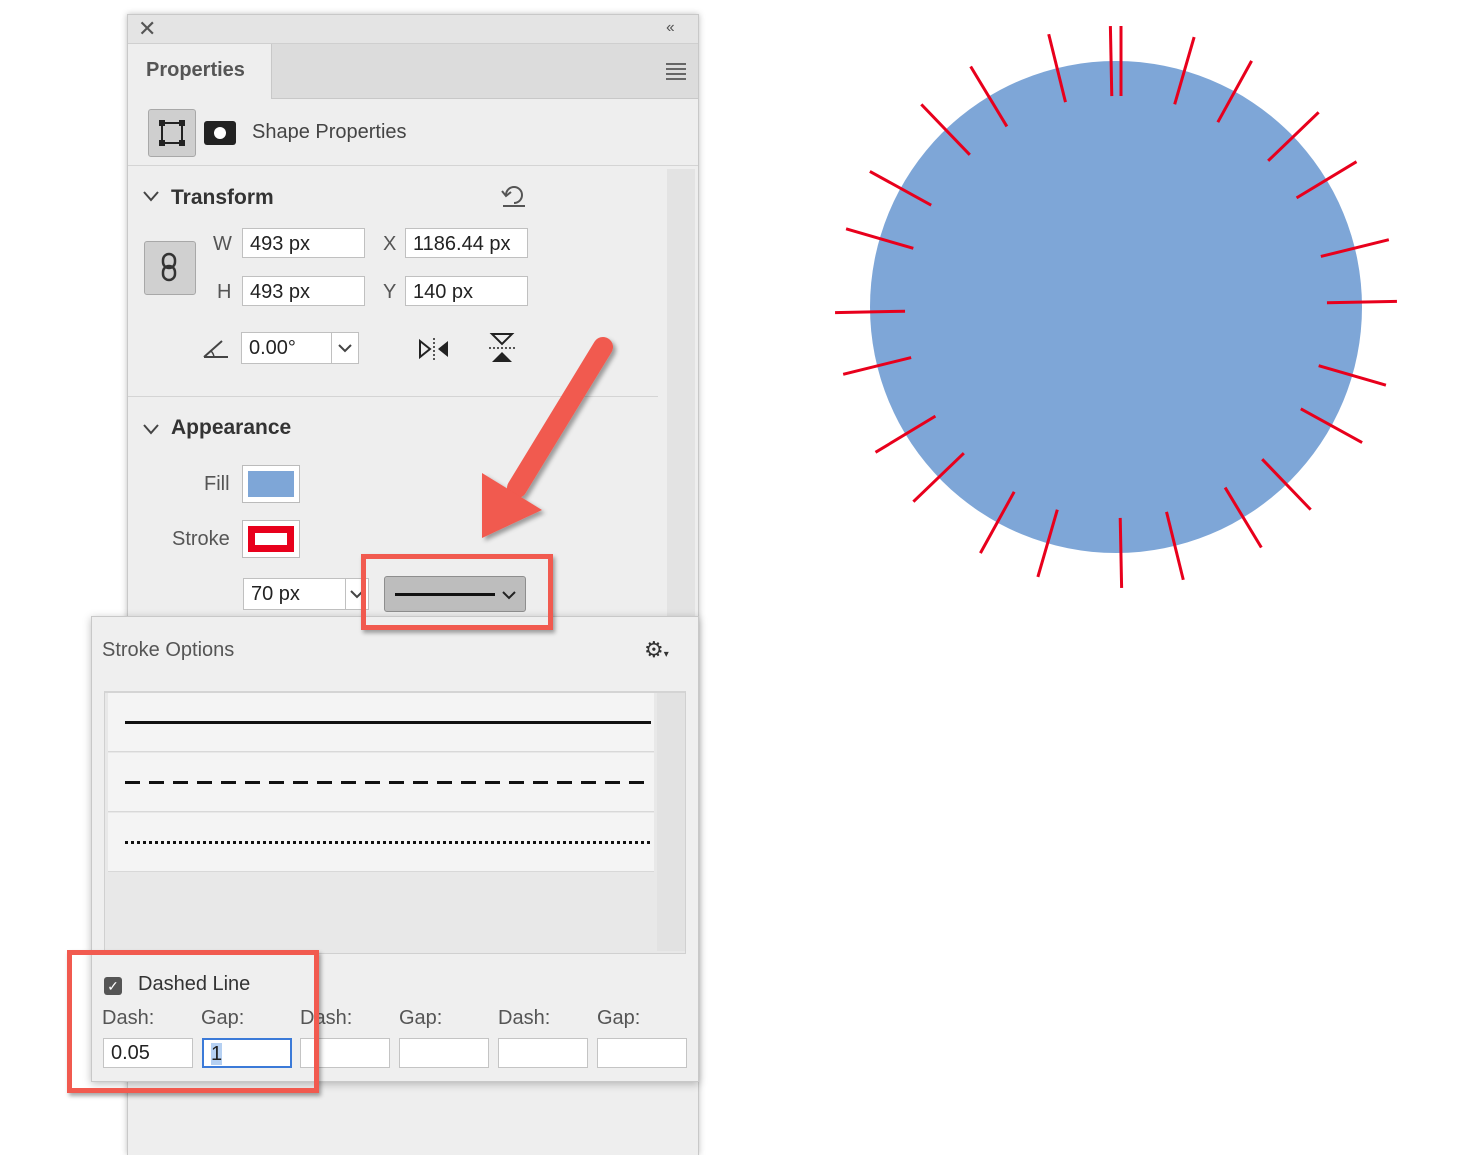 This screenshot has height=1155, width=1462. I want to click on dashed-line-highlight-box, so click(193, 1021).